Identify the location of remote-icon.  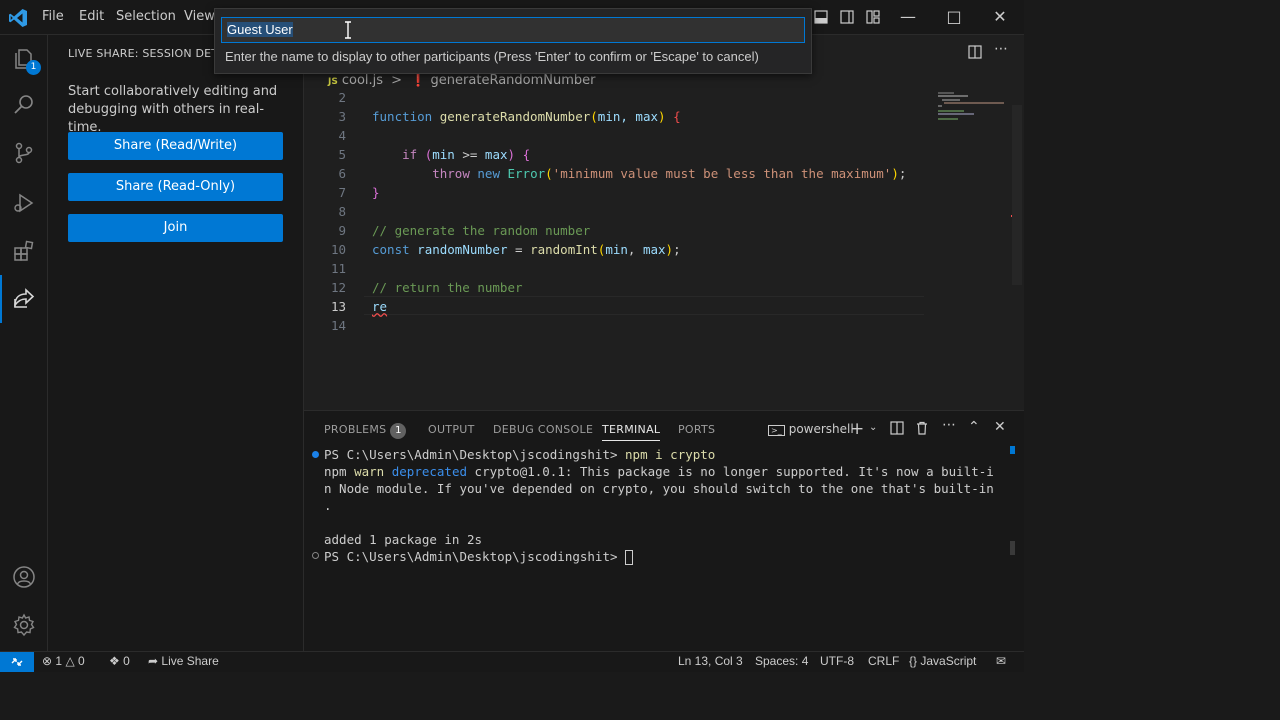
(17, 662).